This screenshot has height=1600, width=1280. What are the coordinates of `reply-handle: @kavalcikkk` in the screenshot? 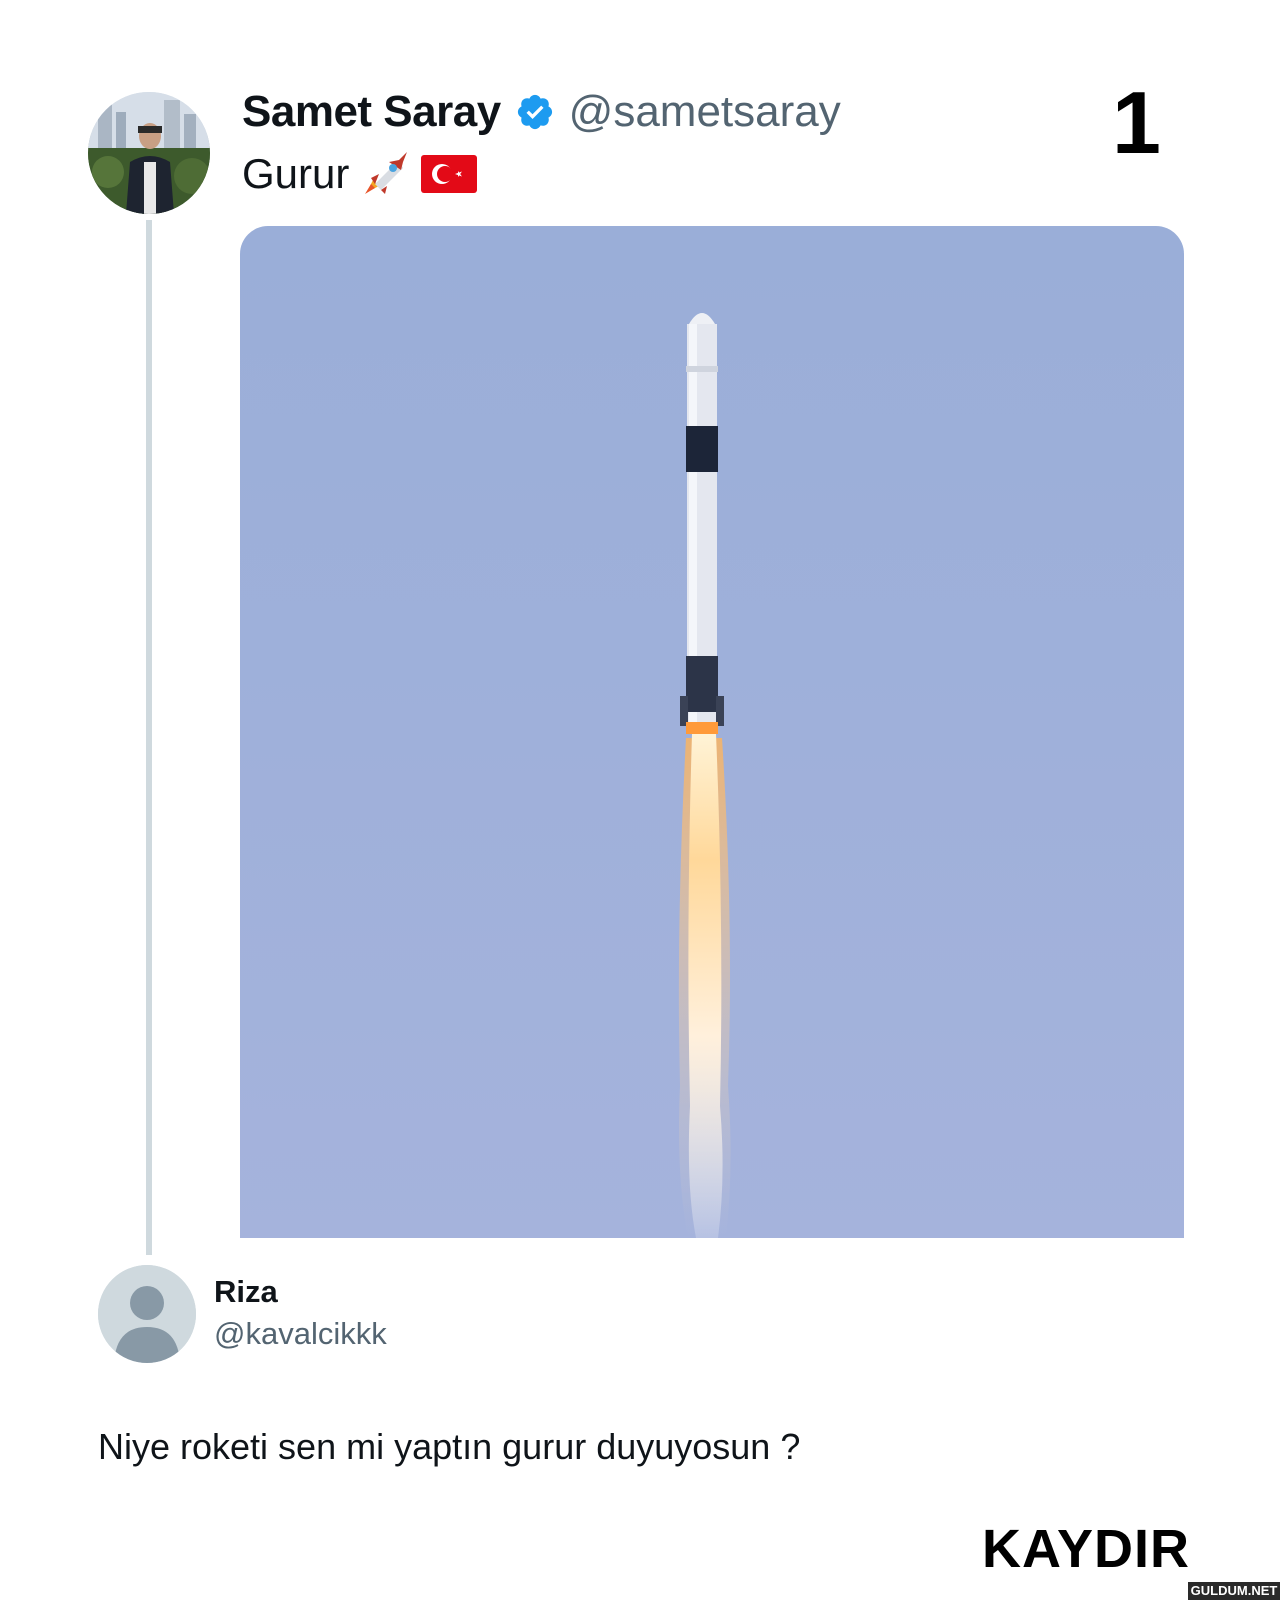 It's located at (300, 1334).